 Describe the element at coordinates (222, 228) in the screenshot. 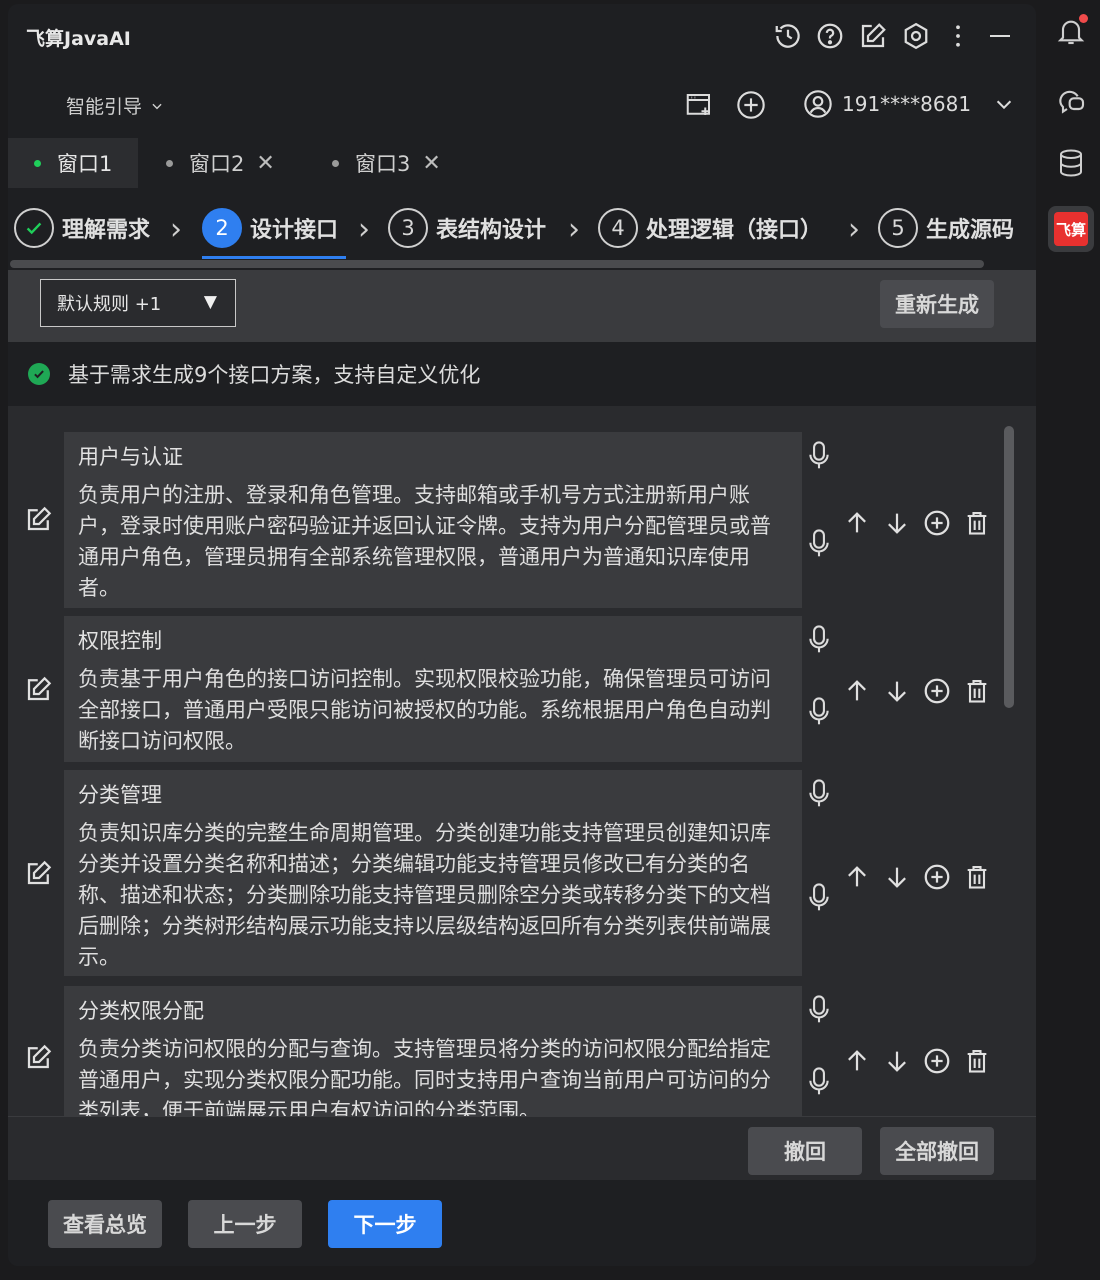

I see `step-number: 2` at that location.